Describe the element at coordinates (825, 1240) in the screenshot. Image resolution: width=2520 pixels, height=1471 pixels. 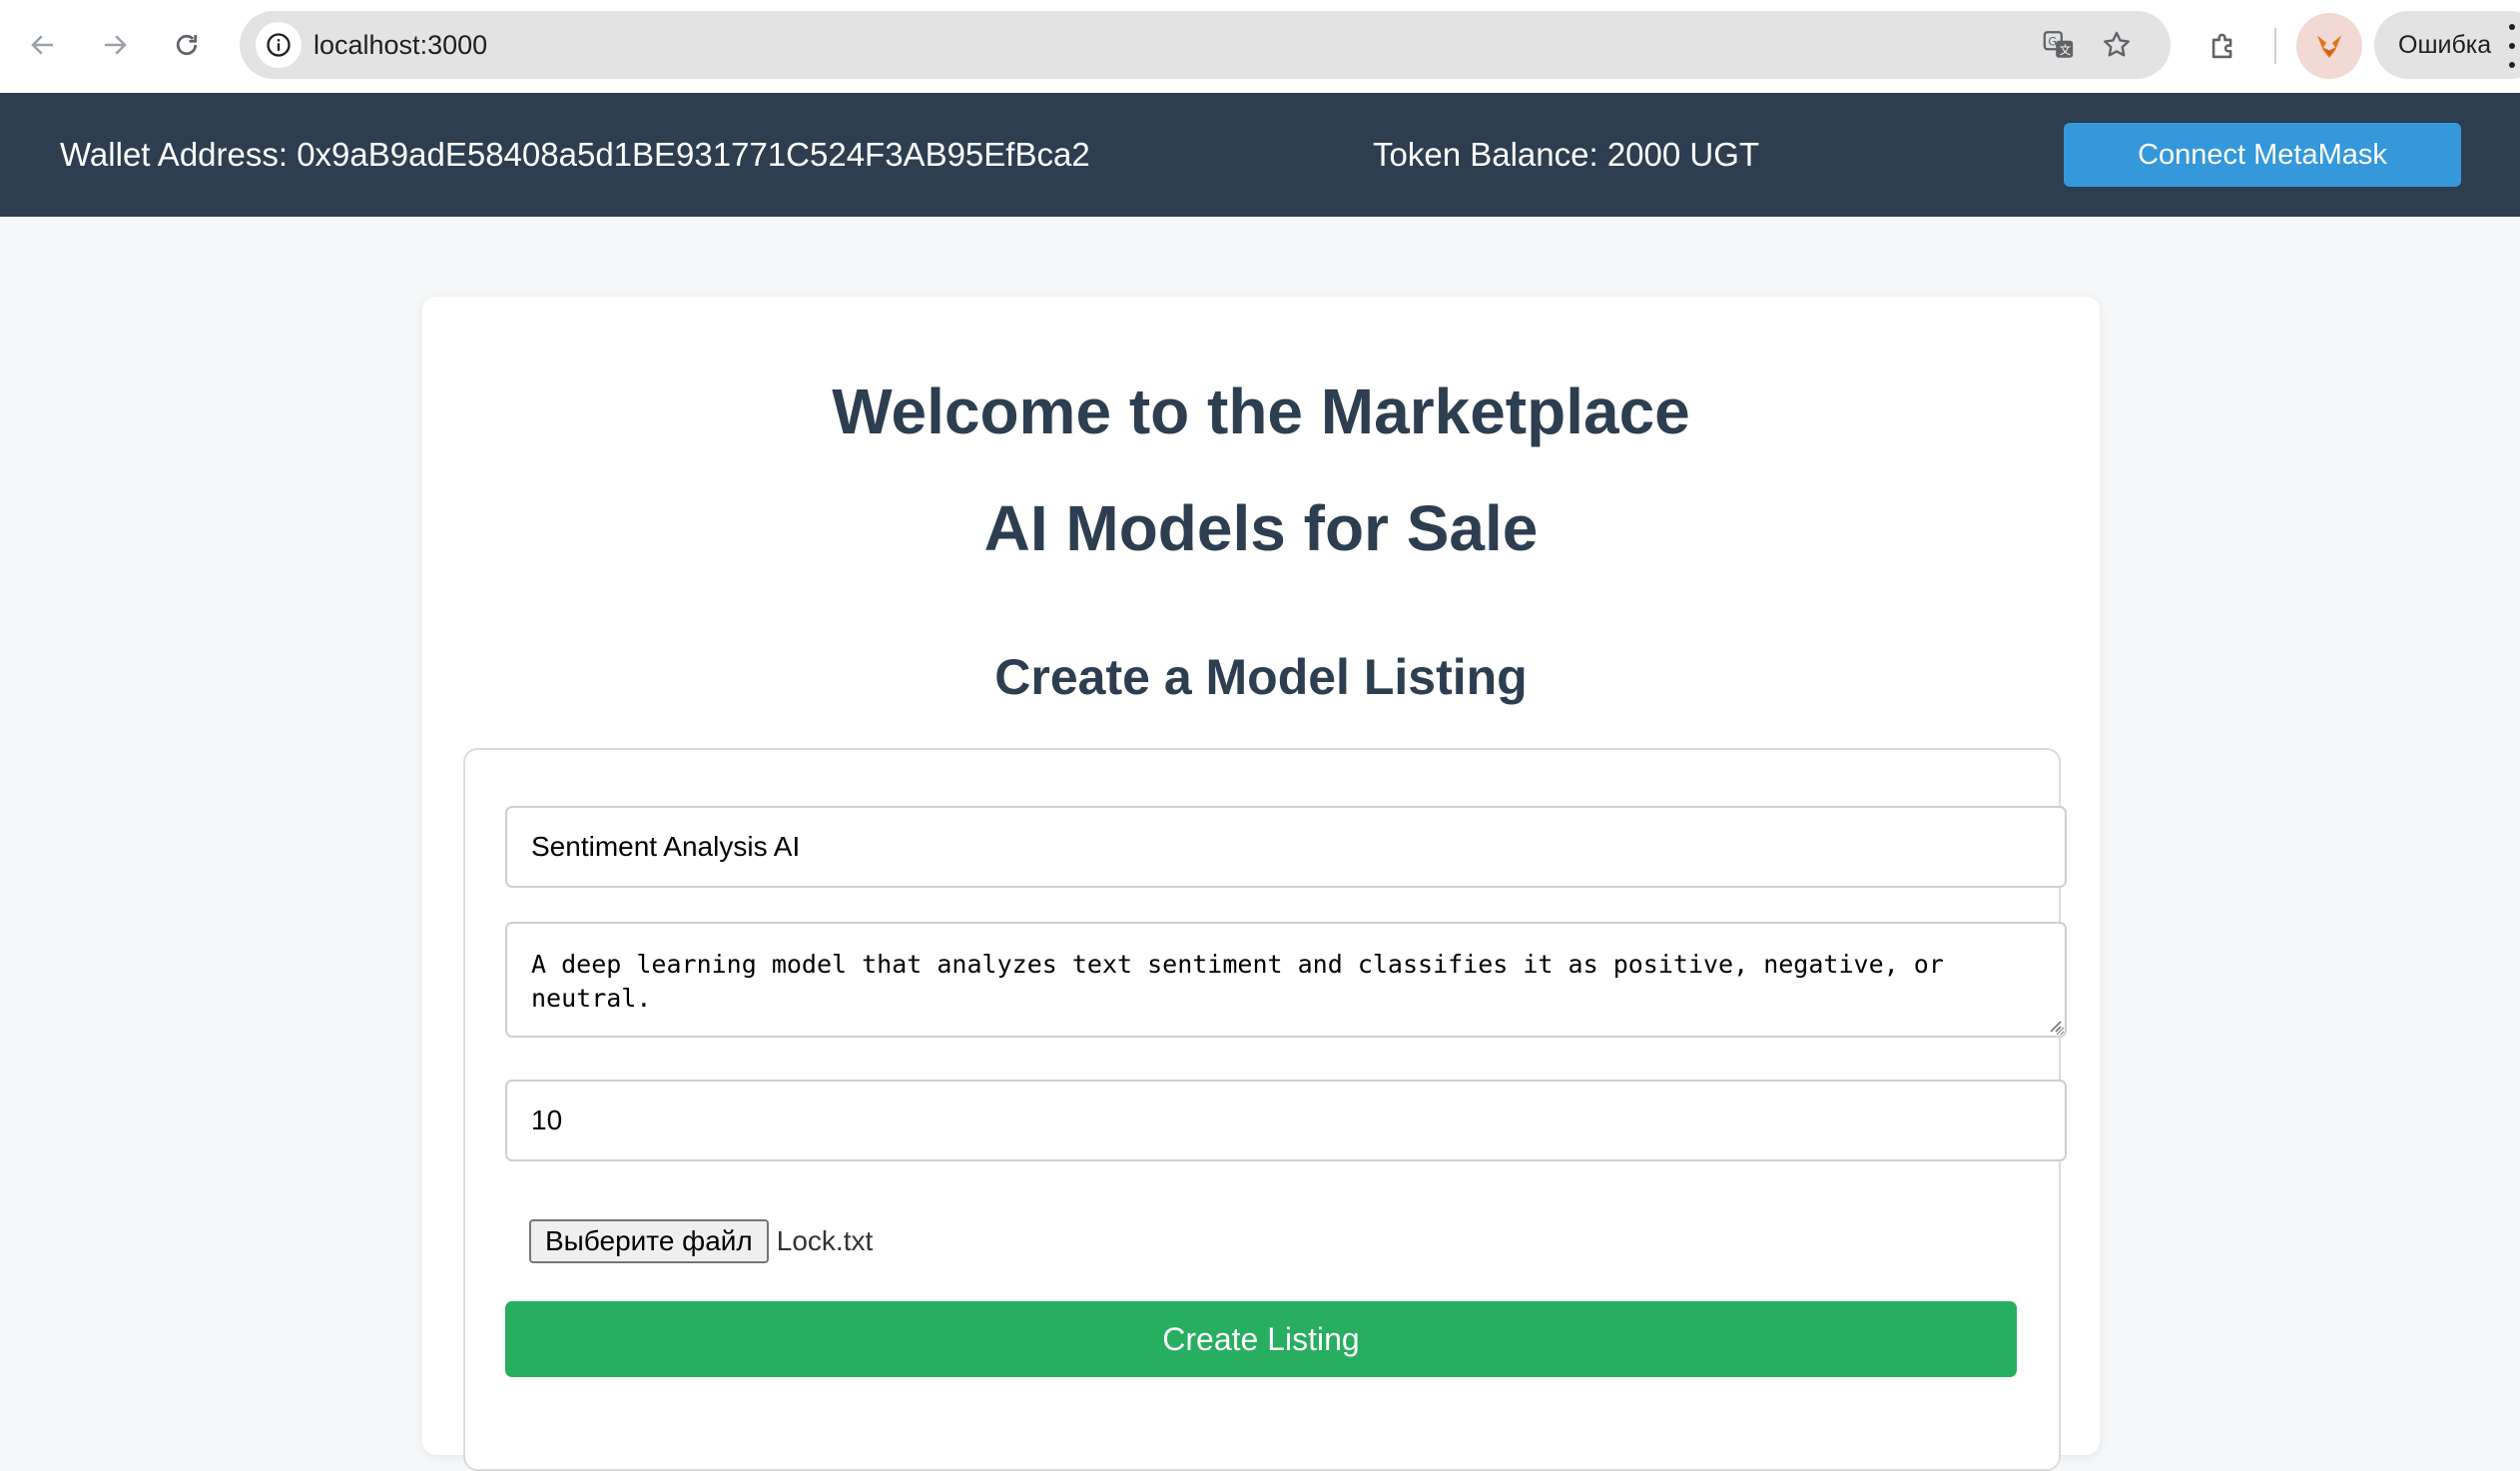
I see `selected-file-name: Lock.txt` at that location.